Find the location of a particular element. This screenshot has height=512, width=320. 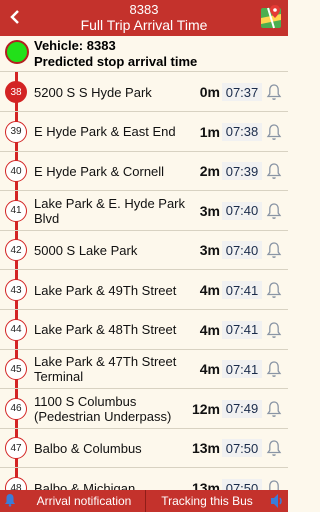

stop-eta-minutes: 2m is located at coordinates (209, 171).